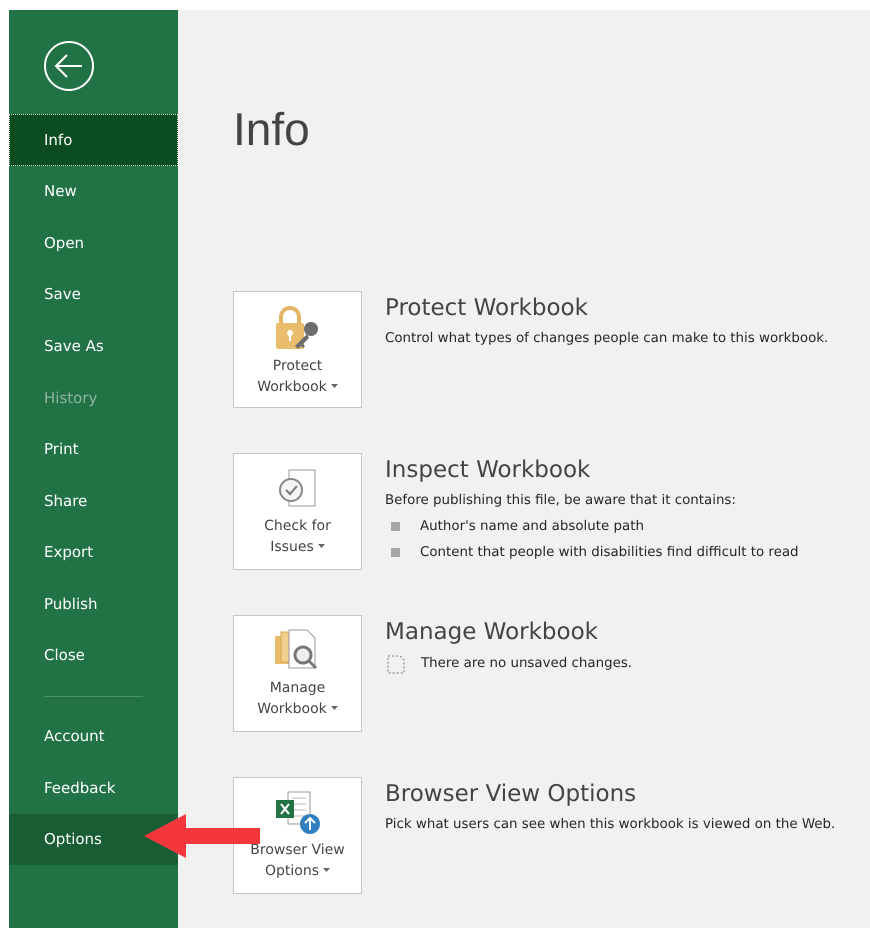  What do you see at coordinates (93, 501) in the screenshot?
I see `menu-item: Share` at bounding box center [93, 501].